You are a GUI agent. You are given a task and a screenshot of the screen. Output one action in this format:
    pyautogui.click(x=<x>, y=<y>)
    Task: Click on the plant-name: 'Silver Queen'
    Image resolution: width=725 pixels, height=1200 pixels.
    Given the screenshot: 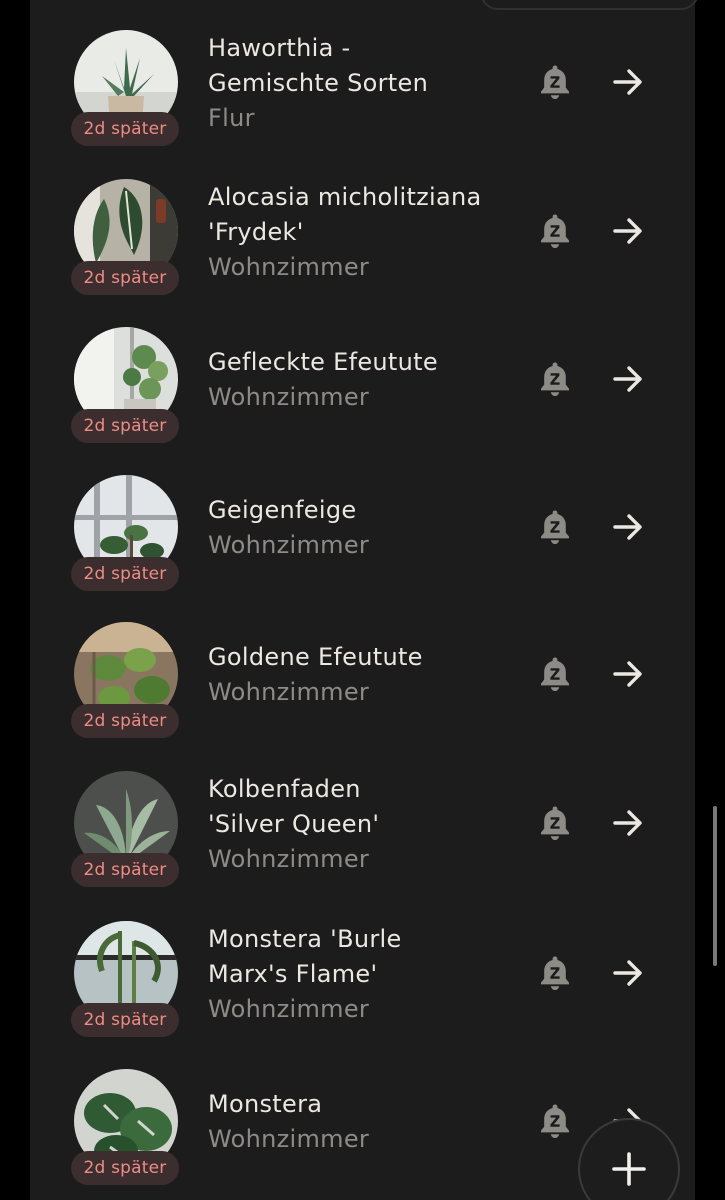 What is the action you would take?
    pyautogui.click(x=294, y=824)
    